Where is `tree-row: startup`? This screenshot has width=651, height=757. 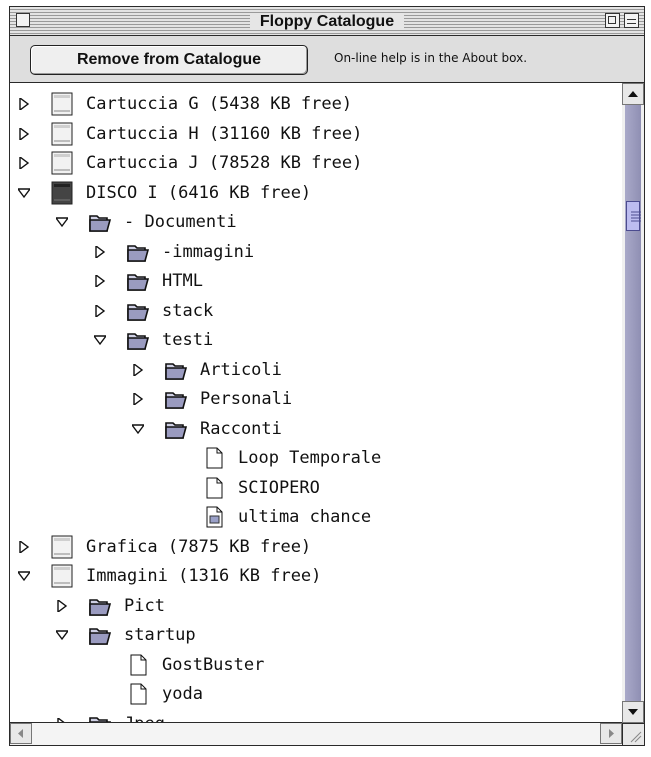
tree-row: startup is located at coordinates (316, 635).